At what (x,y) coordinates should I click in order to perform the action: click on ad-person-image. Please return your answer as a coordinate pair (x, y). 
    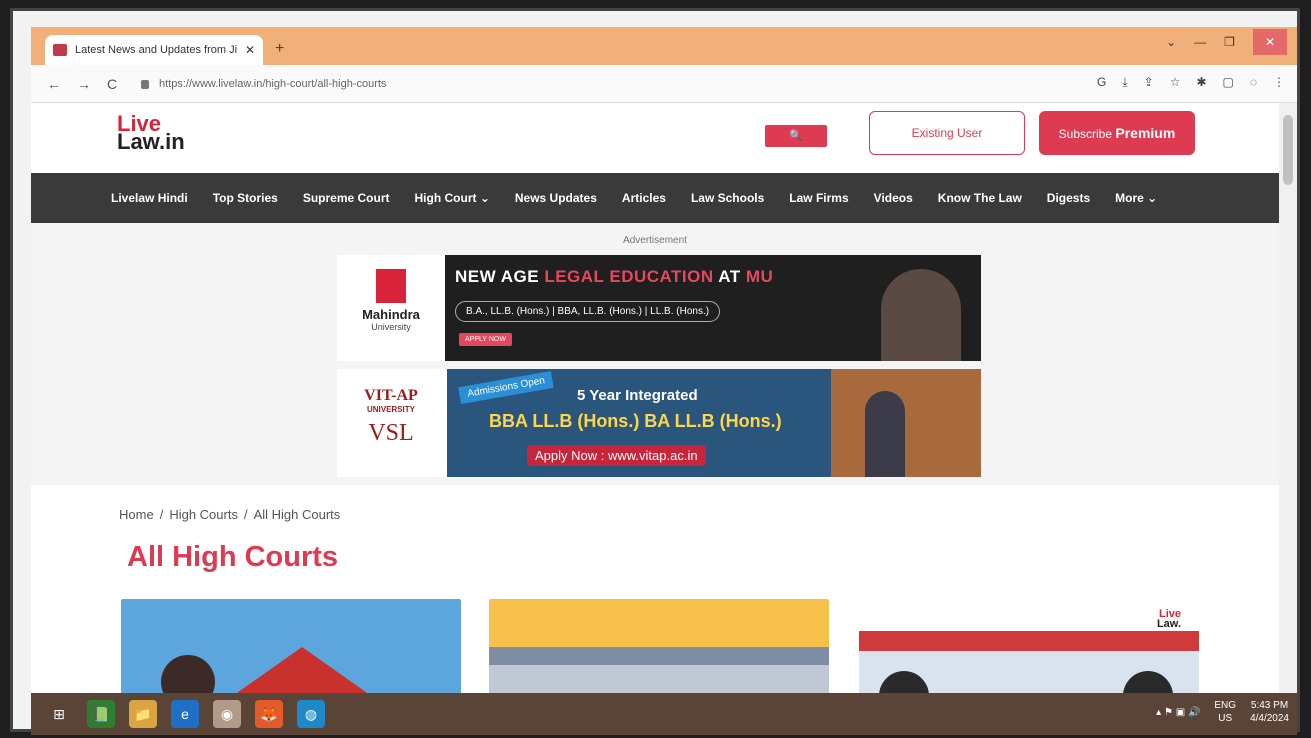
    Looking at the image, I should click on (885, 434).